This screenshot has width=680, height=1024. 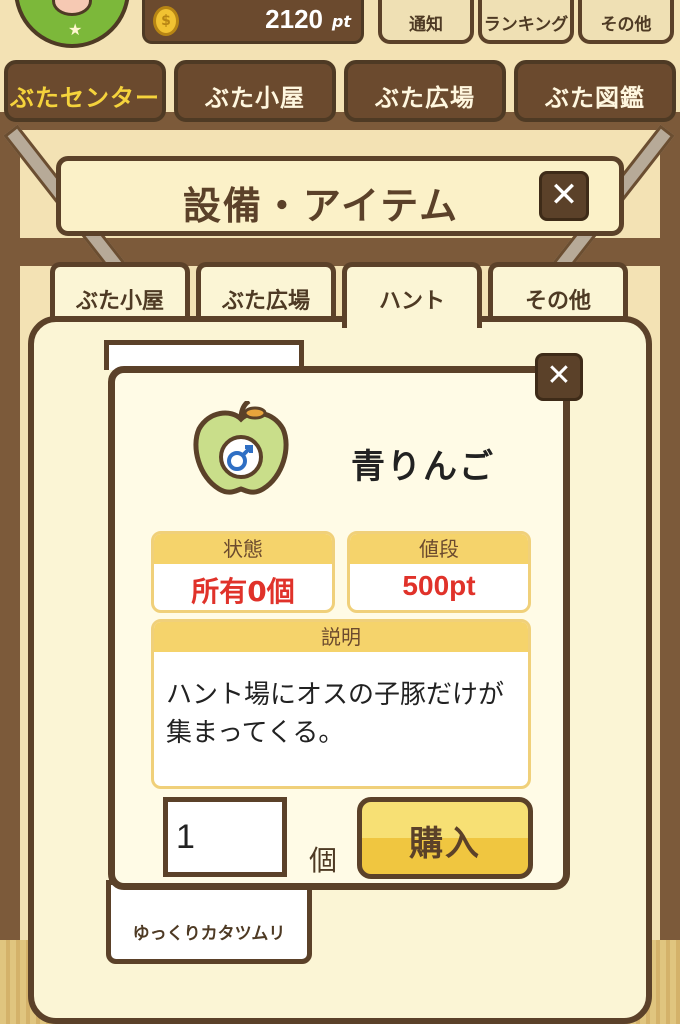 What do you see at coordinates (558, 292) in the screenshot?
I see `section-tab-other: その他` at bounding box center [558, 292].